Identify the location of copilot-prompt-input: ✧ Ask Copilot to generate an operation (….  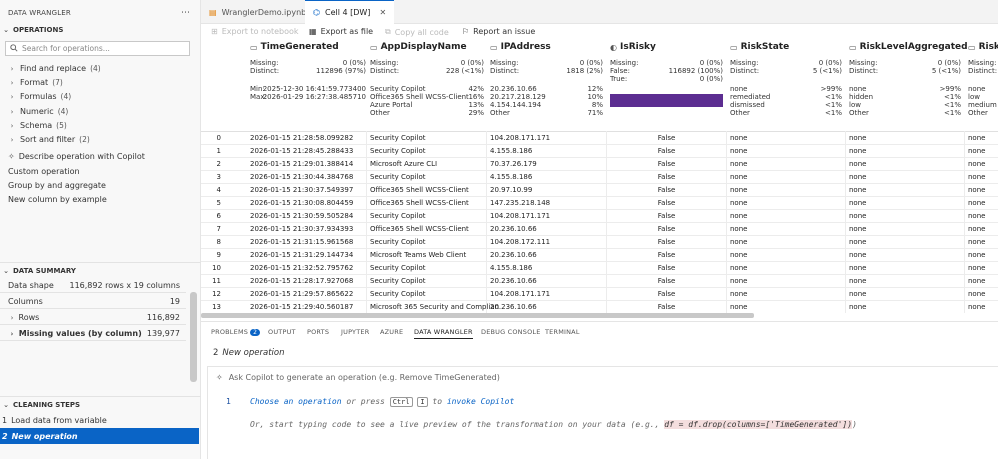
(358, 377).